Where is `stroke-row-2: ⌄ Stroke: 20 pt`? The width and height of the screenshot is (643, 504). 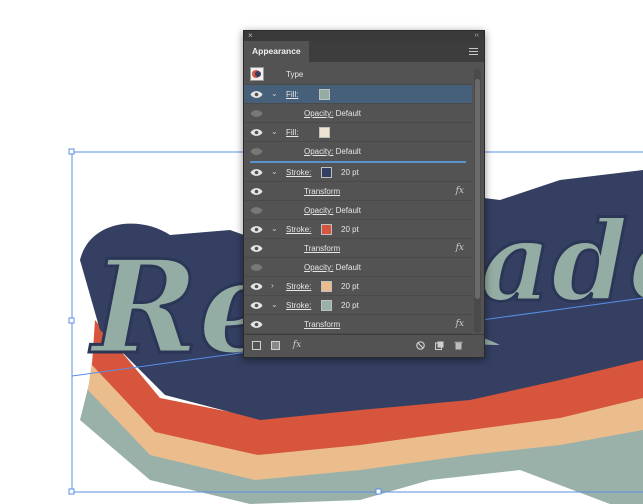 stroke-row-2: ⌄ Stroke: 20 pt is located at coordinates (358, 229).